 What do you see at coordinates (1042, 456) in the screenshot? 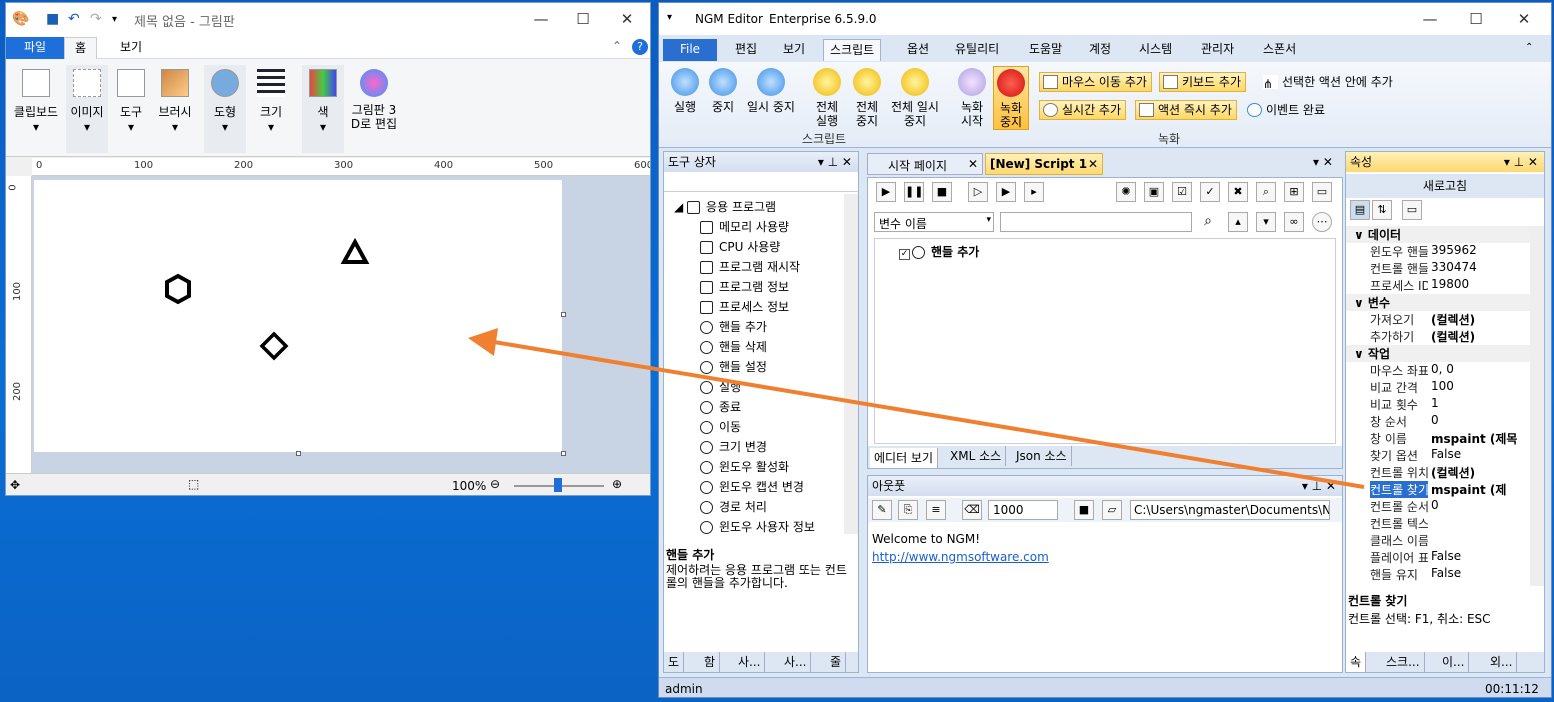
I see `tab-json-source: Json 소스` at bounding box center [1042, 456].